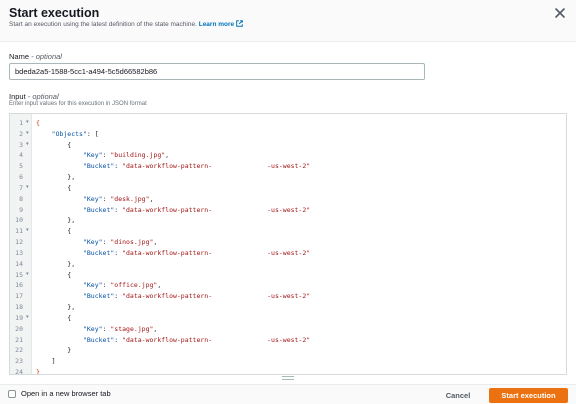  I want to click on code-line: 1 ▼ {, so click(288, 123).